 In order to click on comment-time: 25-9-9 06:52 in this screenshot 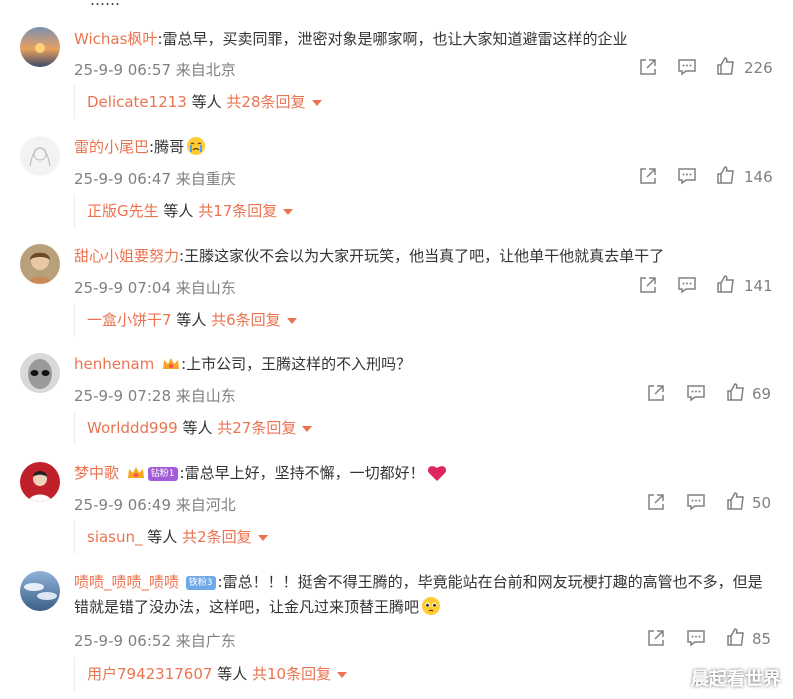, I will do `click(122, 641)`.